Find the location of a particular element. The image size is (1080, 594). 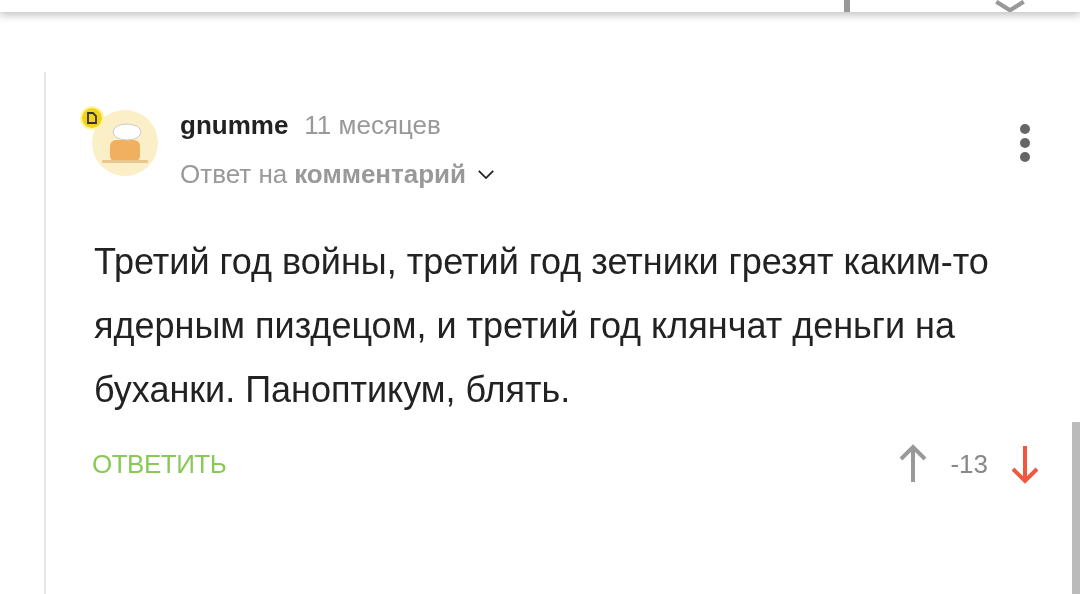

rating: -13 is located at coordinates (969, 464).